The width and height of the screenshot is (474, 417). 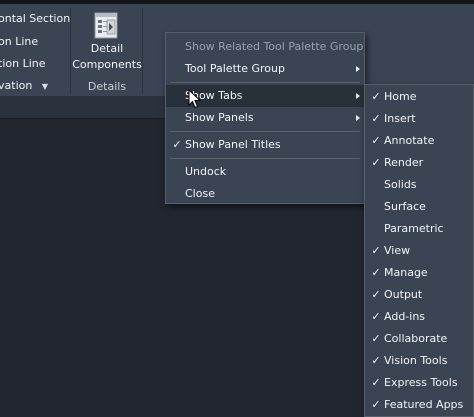 I want to click on menu-item-show-related-tool-palette-group: Show Related Tool Palette Group, so click(x=265, y=47).